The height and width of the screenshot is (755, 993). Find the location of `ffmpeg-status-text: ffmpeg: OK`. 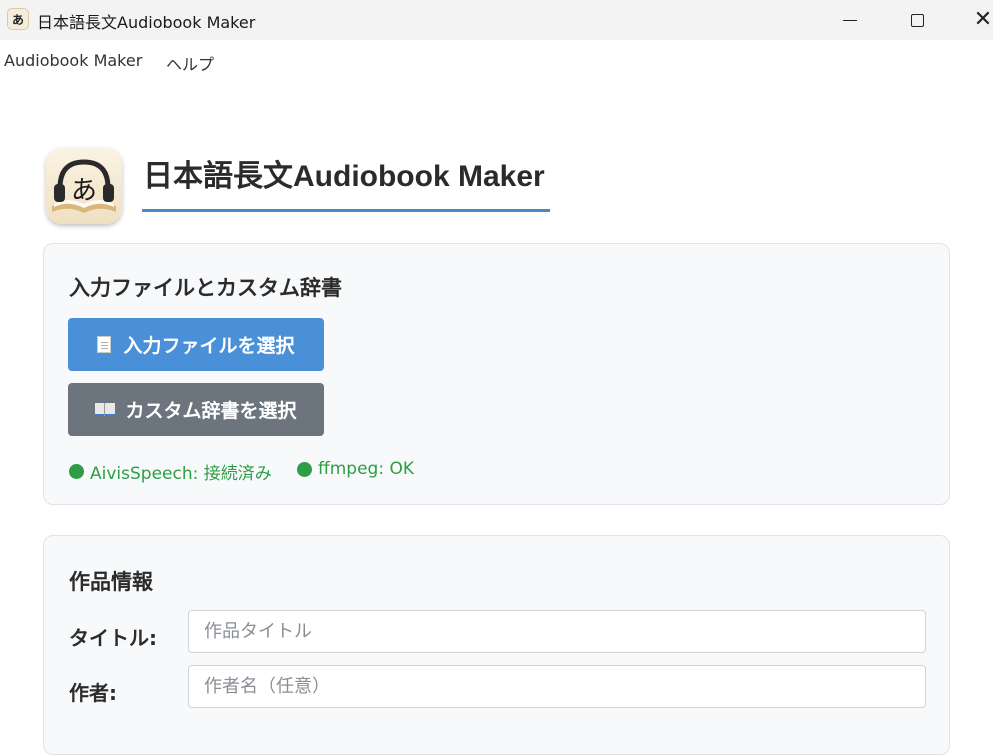

ffmpeg-status-text: ffmpeg: OK is located at coordinates (366, 469).